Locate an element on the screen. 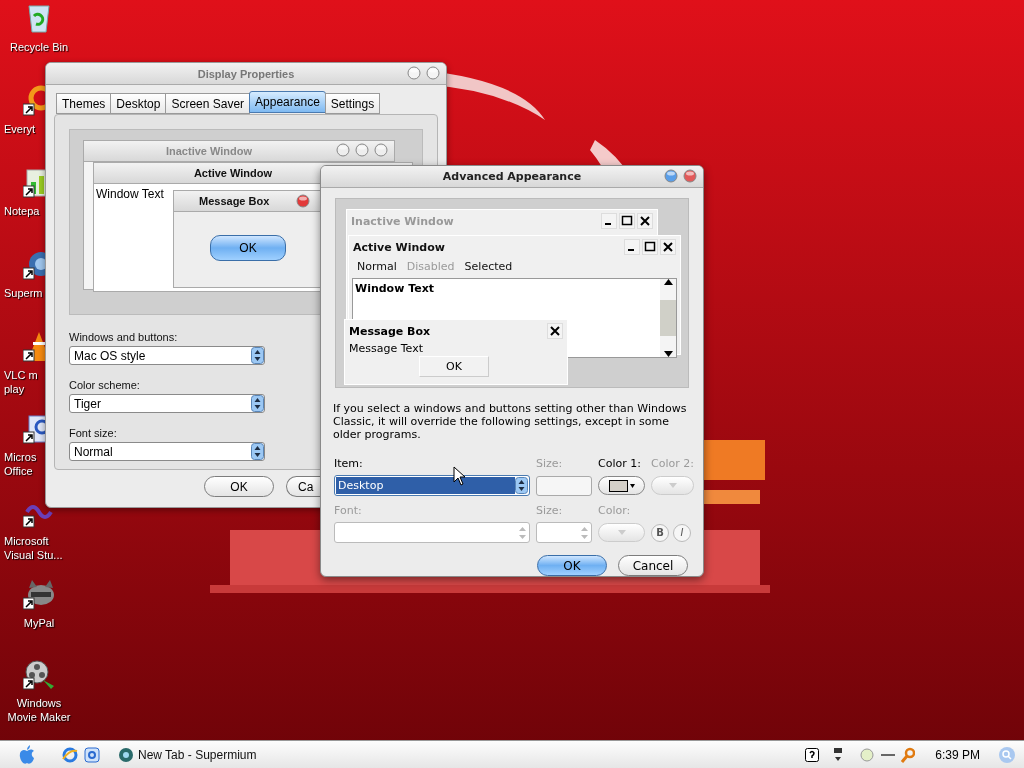  color-swatch-icon is located at coordinates (621, 485).